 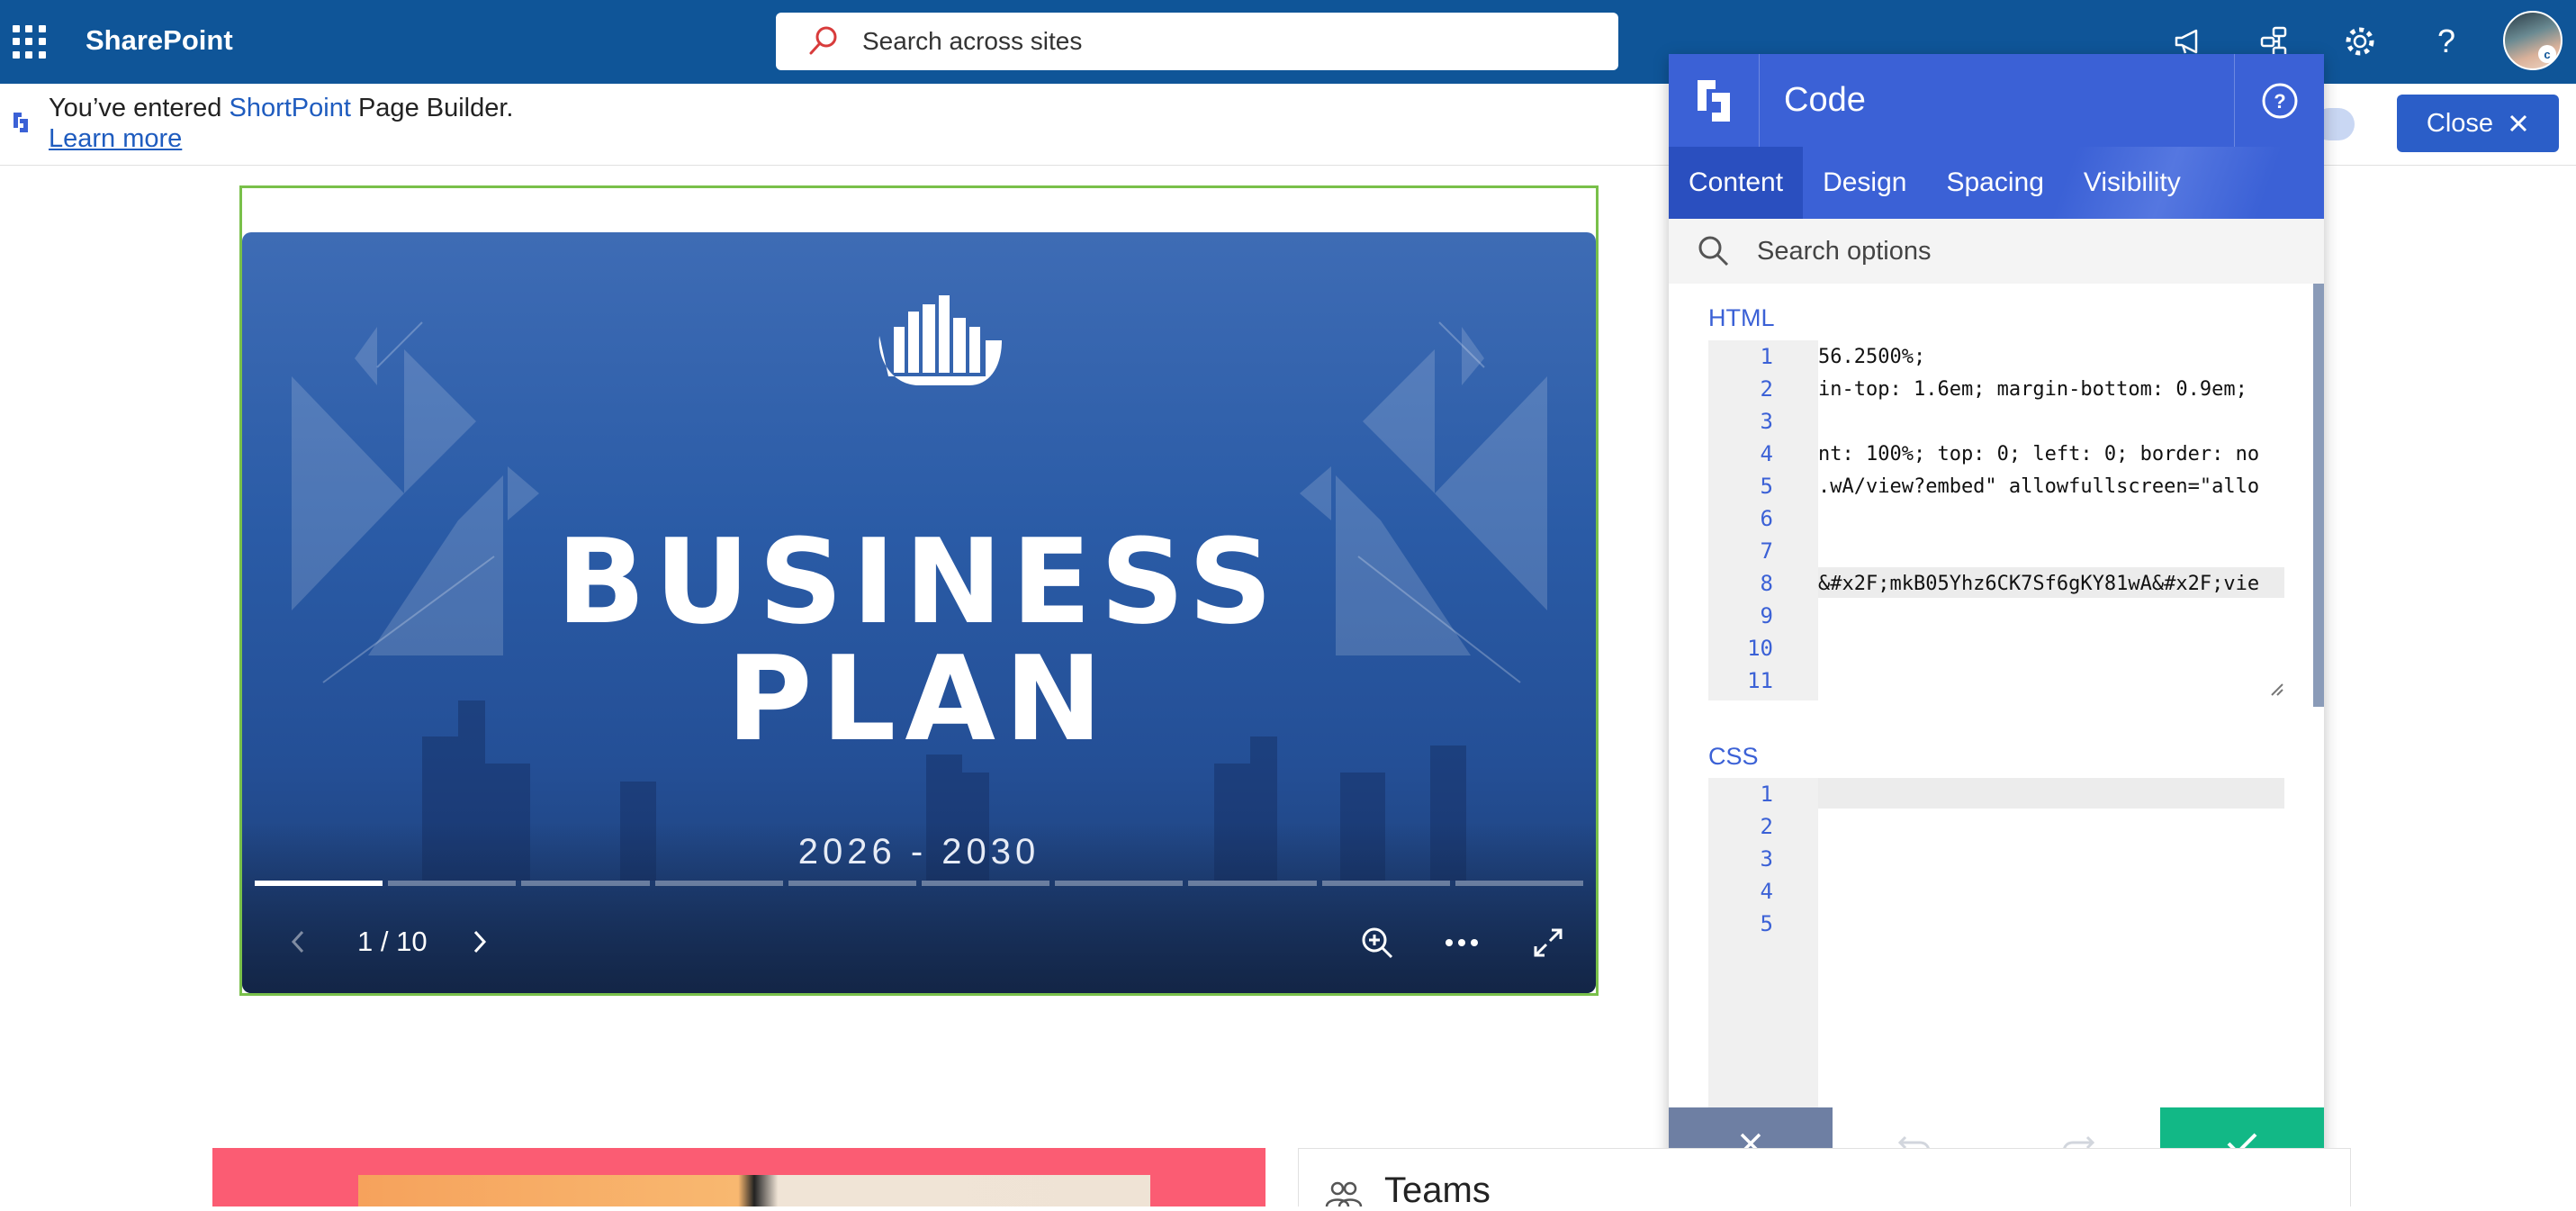 I want to click on notice-brand: ShortPoint, so click(x=290, y=108).